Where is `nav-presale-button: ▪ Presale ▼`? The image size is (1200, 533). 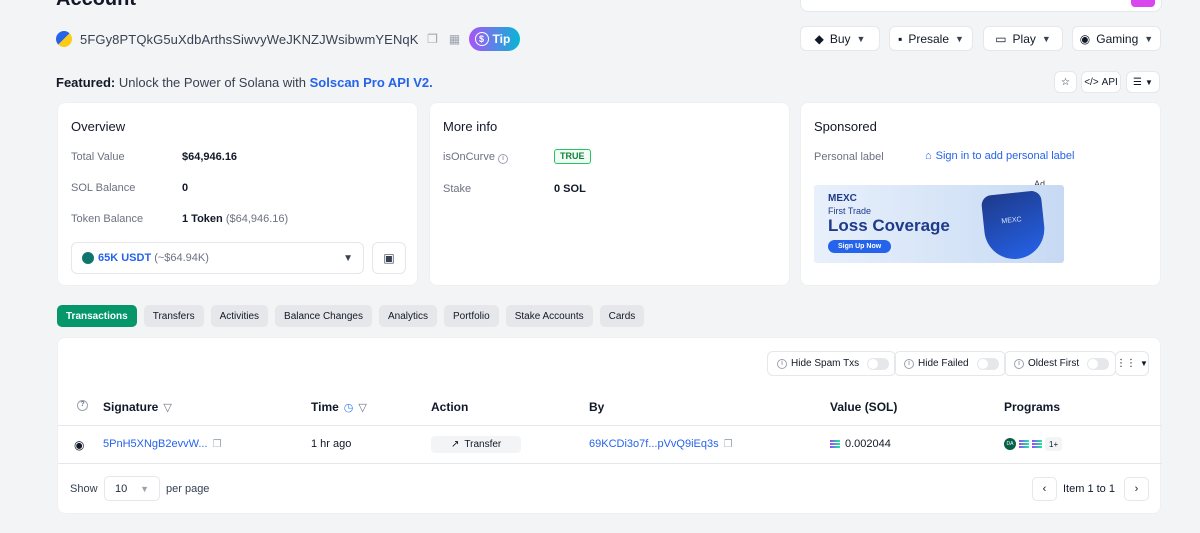
nav-presale-button: ▪ Presale ▼ is located at coordinates (931, 38).